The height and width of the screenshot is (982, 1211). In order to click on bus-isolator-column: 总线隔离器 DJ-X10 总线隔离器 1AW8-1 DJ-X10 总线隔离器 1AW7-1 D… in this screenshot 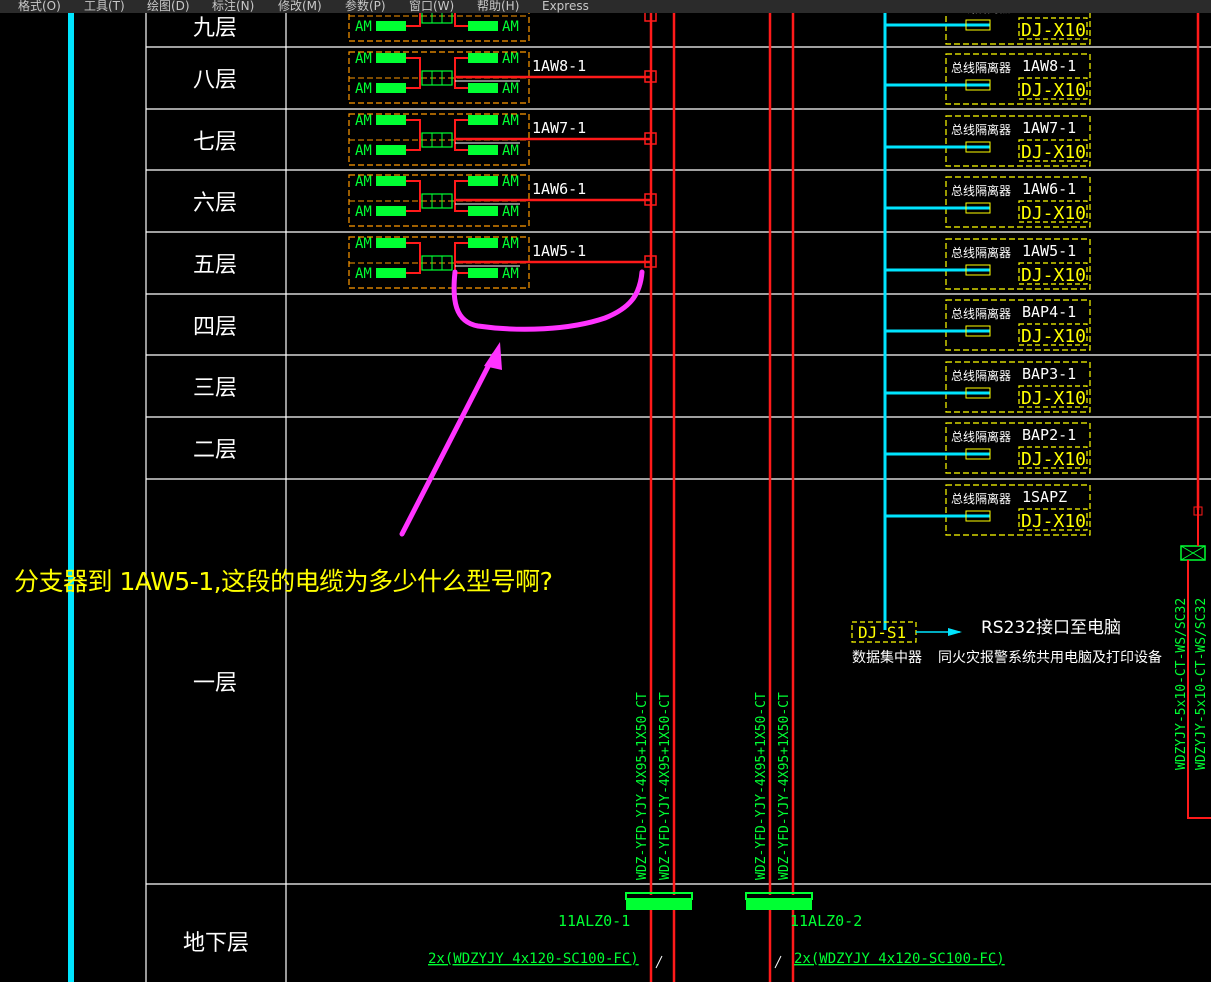, I will do `click(988, 268)`.